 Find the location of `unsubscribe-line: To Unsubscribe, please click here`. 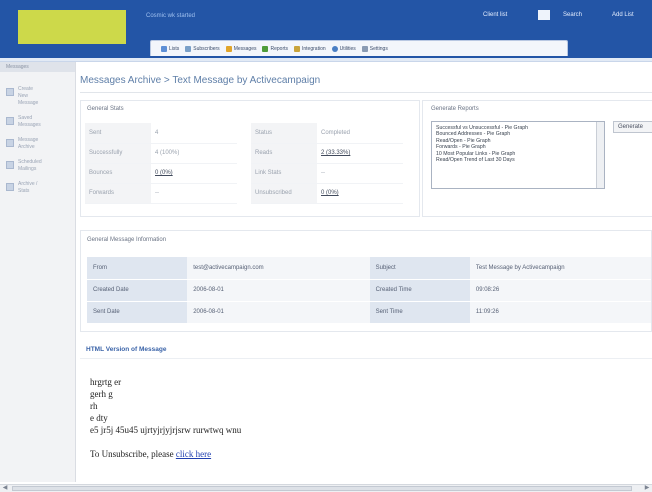

unsubscribe-line: To Unsubscribe, please click here is located at coordinates (165, 454).